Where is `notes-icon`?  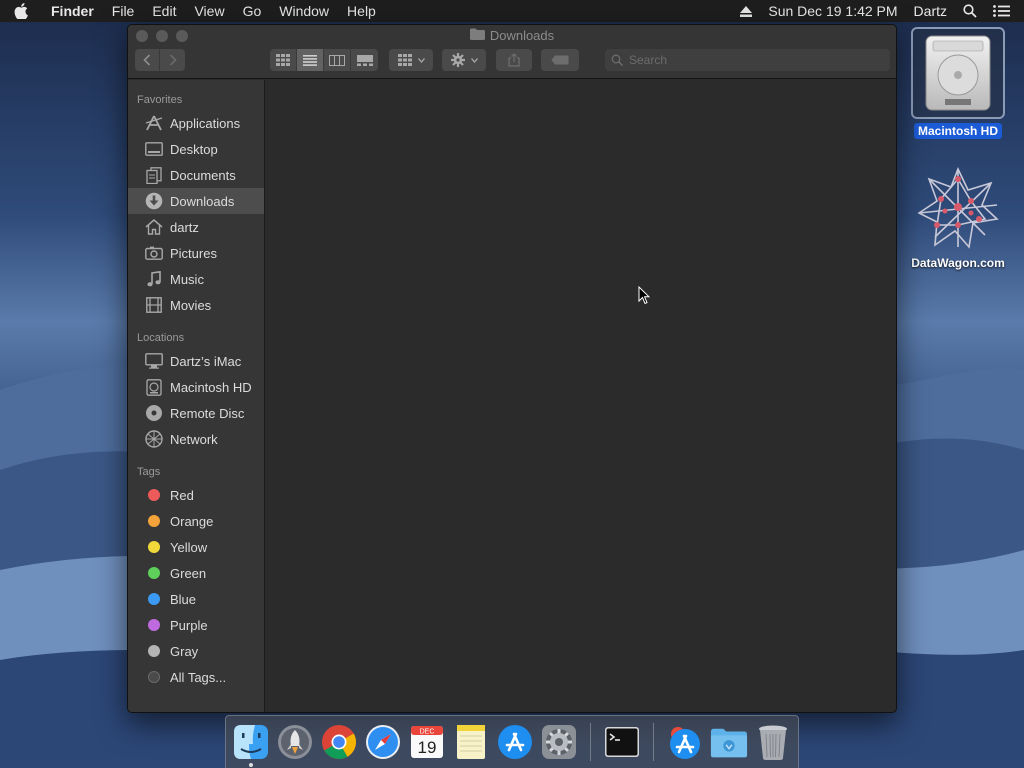 notes-icon is located at coordinates (471, 742).